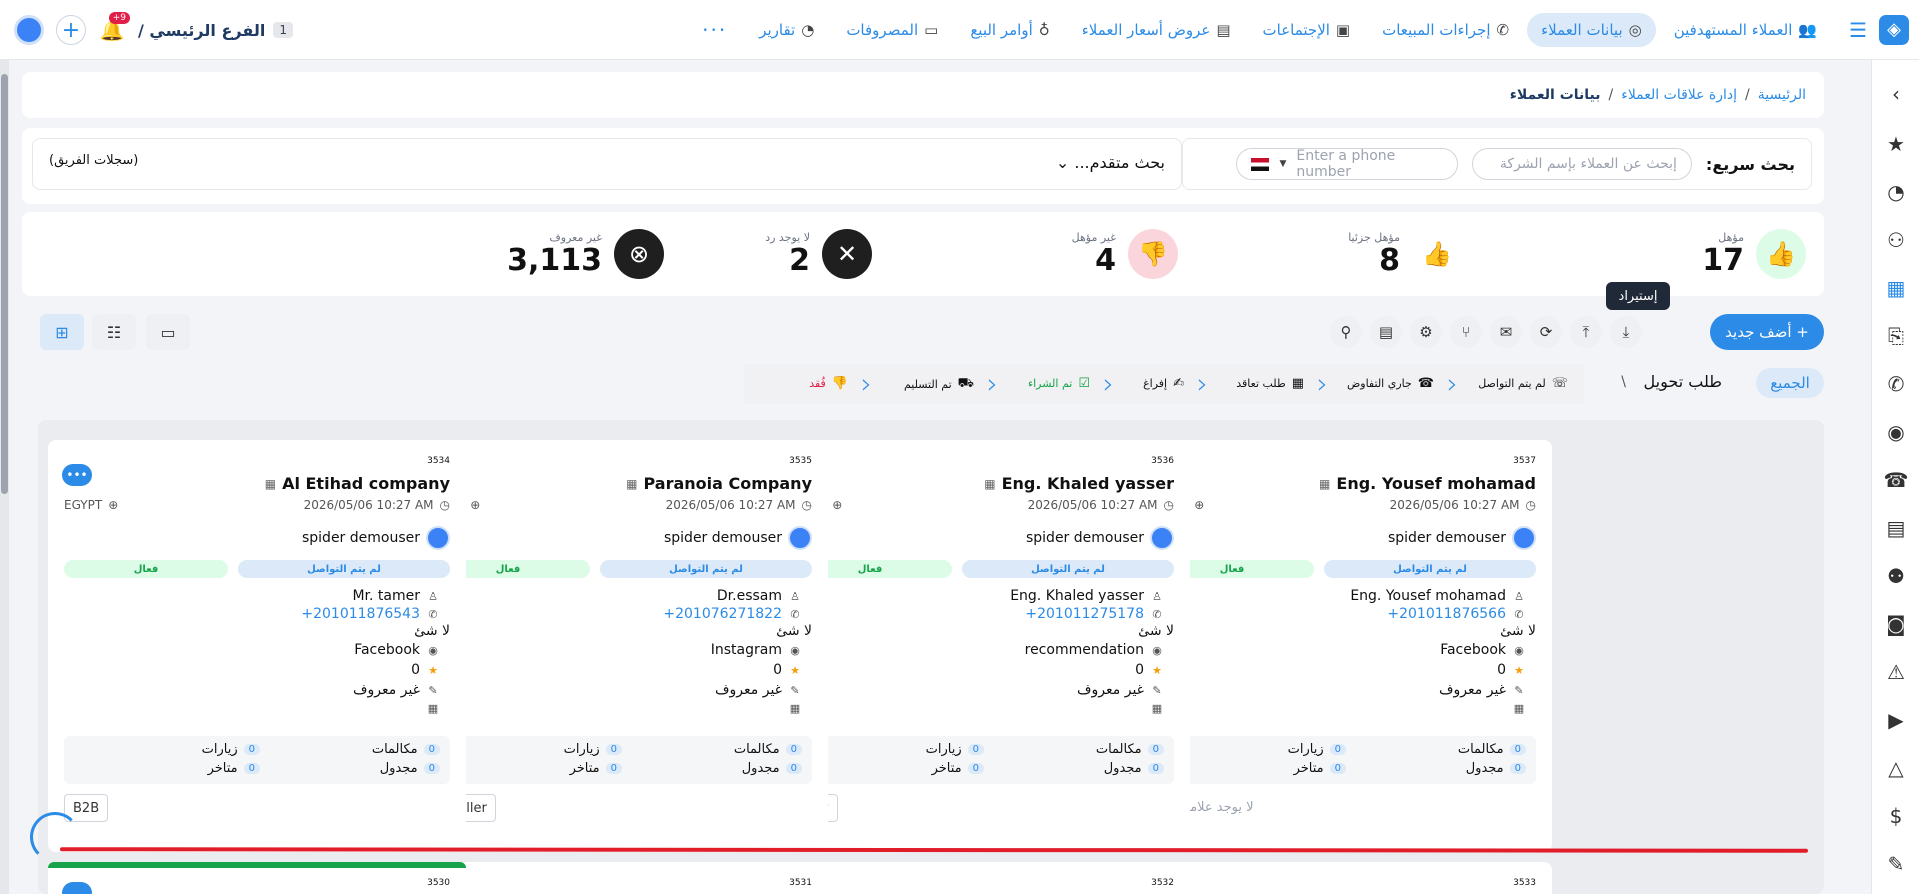 The width and height of the screenshot is (1919, 894). I want to click on refresh-icon: ⟳, so click(1546, 332).